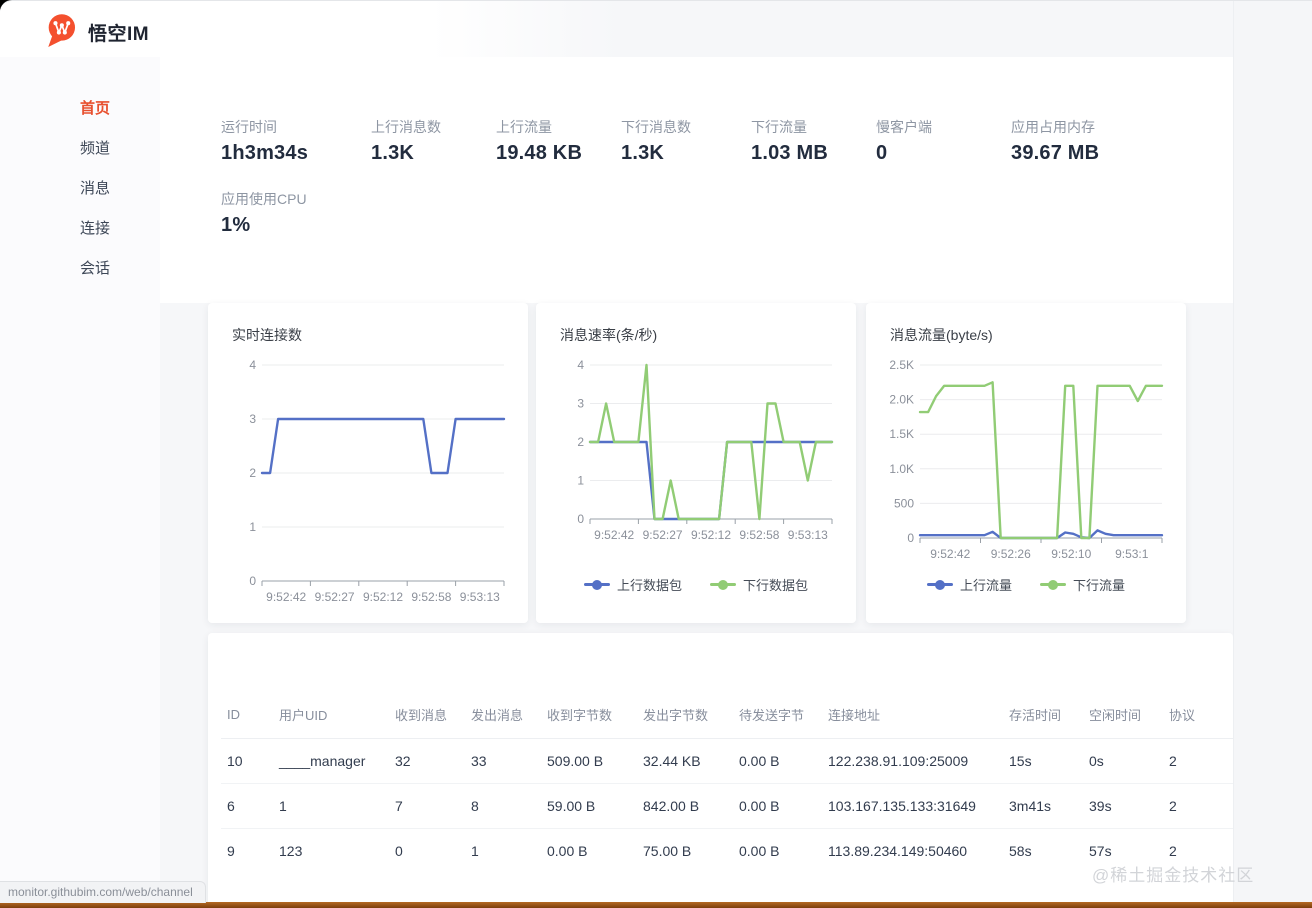  Describe the element at coordinates (265, 153) in the screenshot. I see `stat-value: 1h3m34s` at that location.